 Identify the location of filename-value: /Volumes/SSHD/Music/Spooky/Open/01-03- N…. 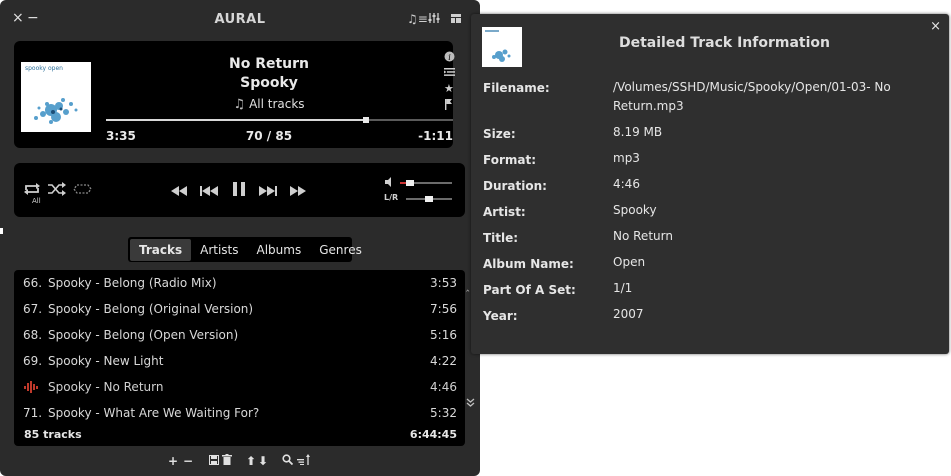
(752, 96).